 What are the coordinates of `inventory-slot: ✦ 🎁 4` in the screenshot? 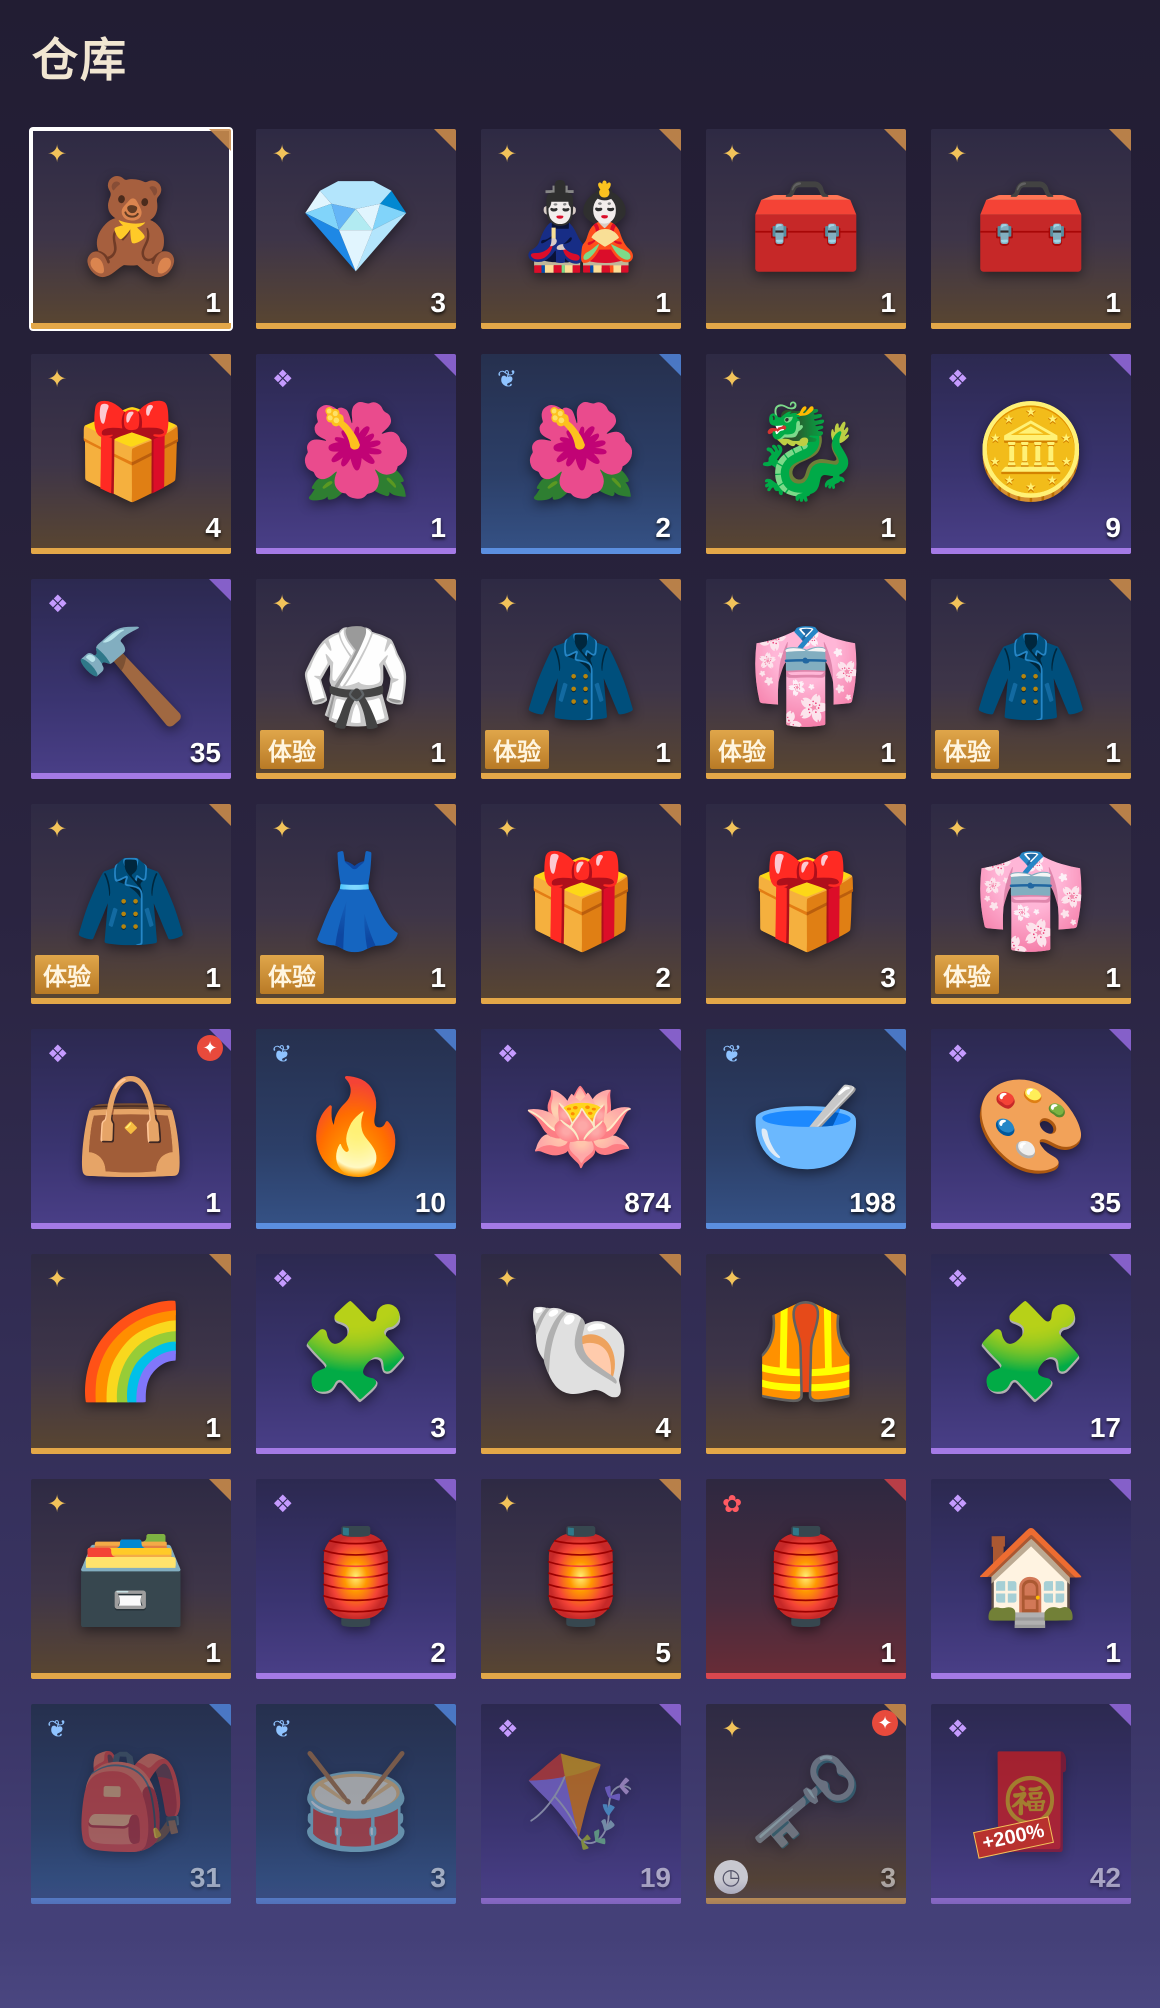 It's located at (131, 454).